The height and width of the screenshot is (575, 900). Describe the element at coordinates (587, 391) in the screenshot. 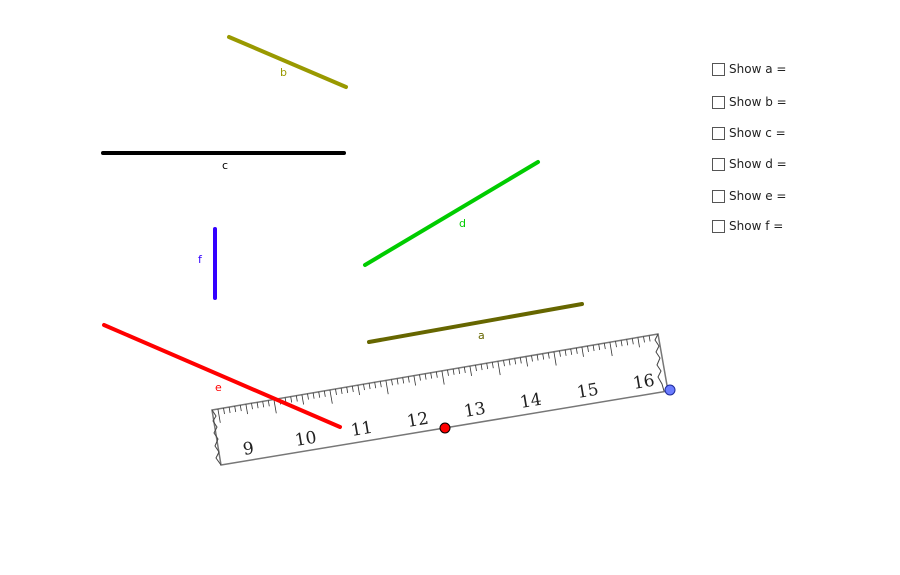

I see `ruler-number: 15` at that location.